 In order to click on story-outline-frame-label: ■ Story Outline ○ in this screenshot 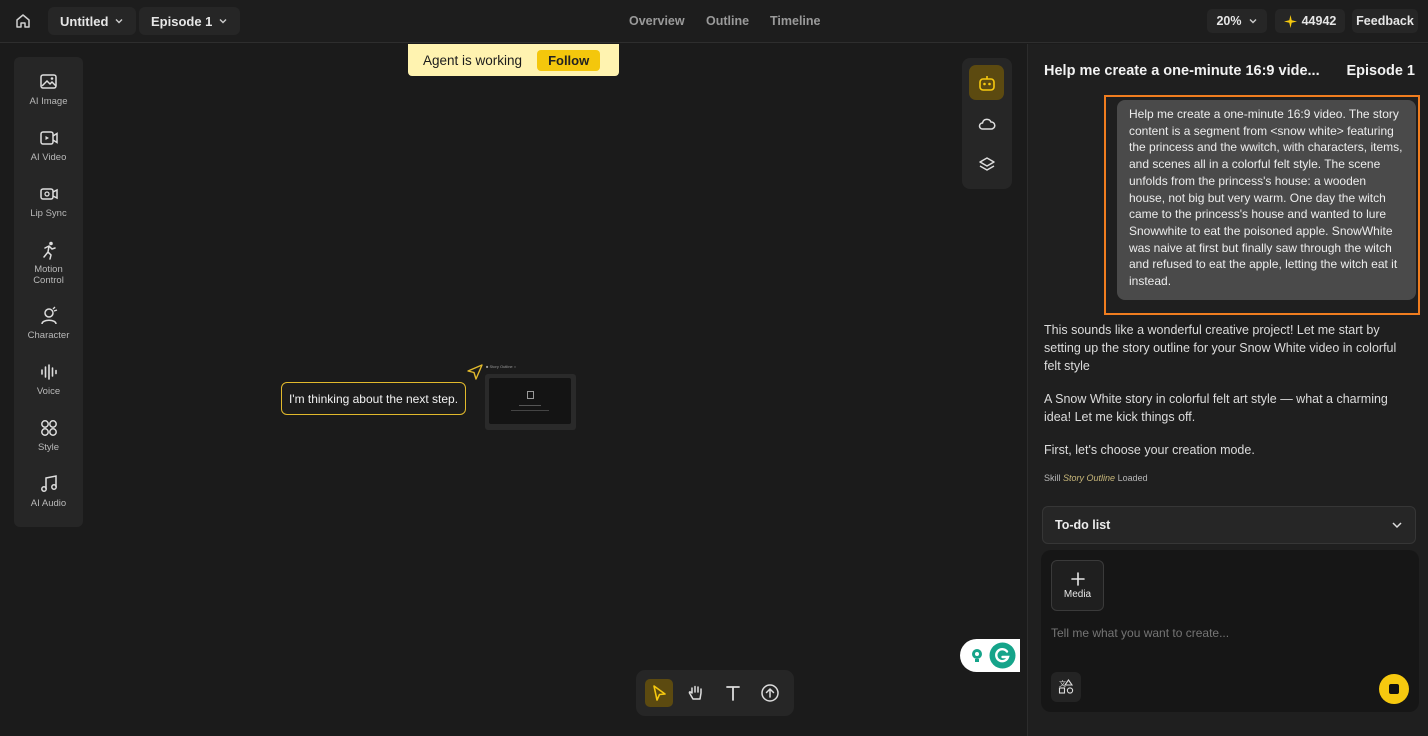, I will do `click(501, 366)`.